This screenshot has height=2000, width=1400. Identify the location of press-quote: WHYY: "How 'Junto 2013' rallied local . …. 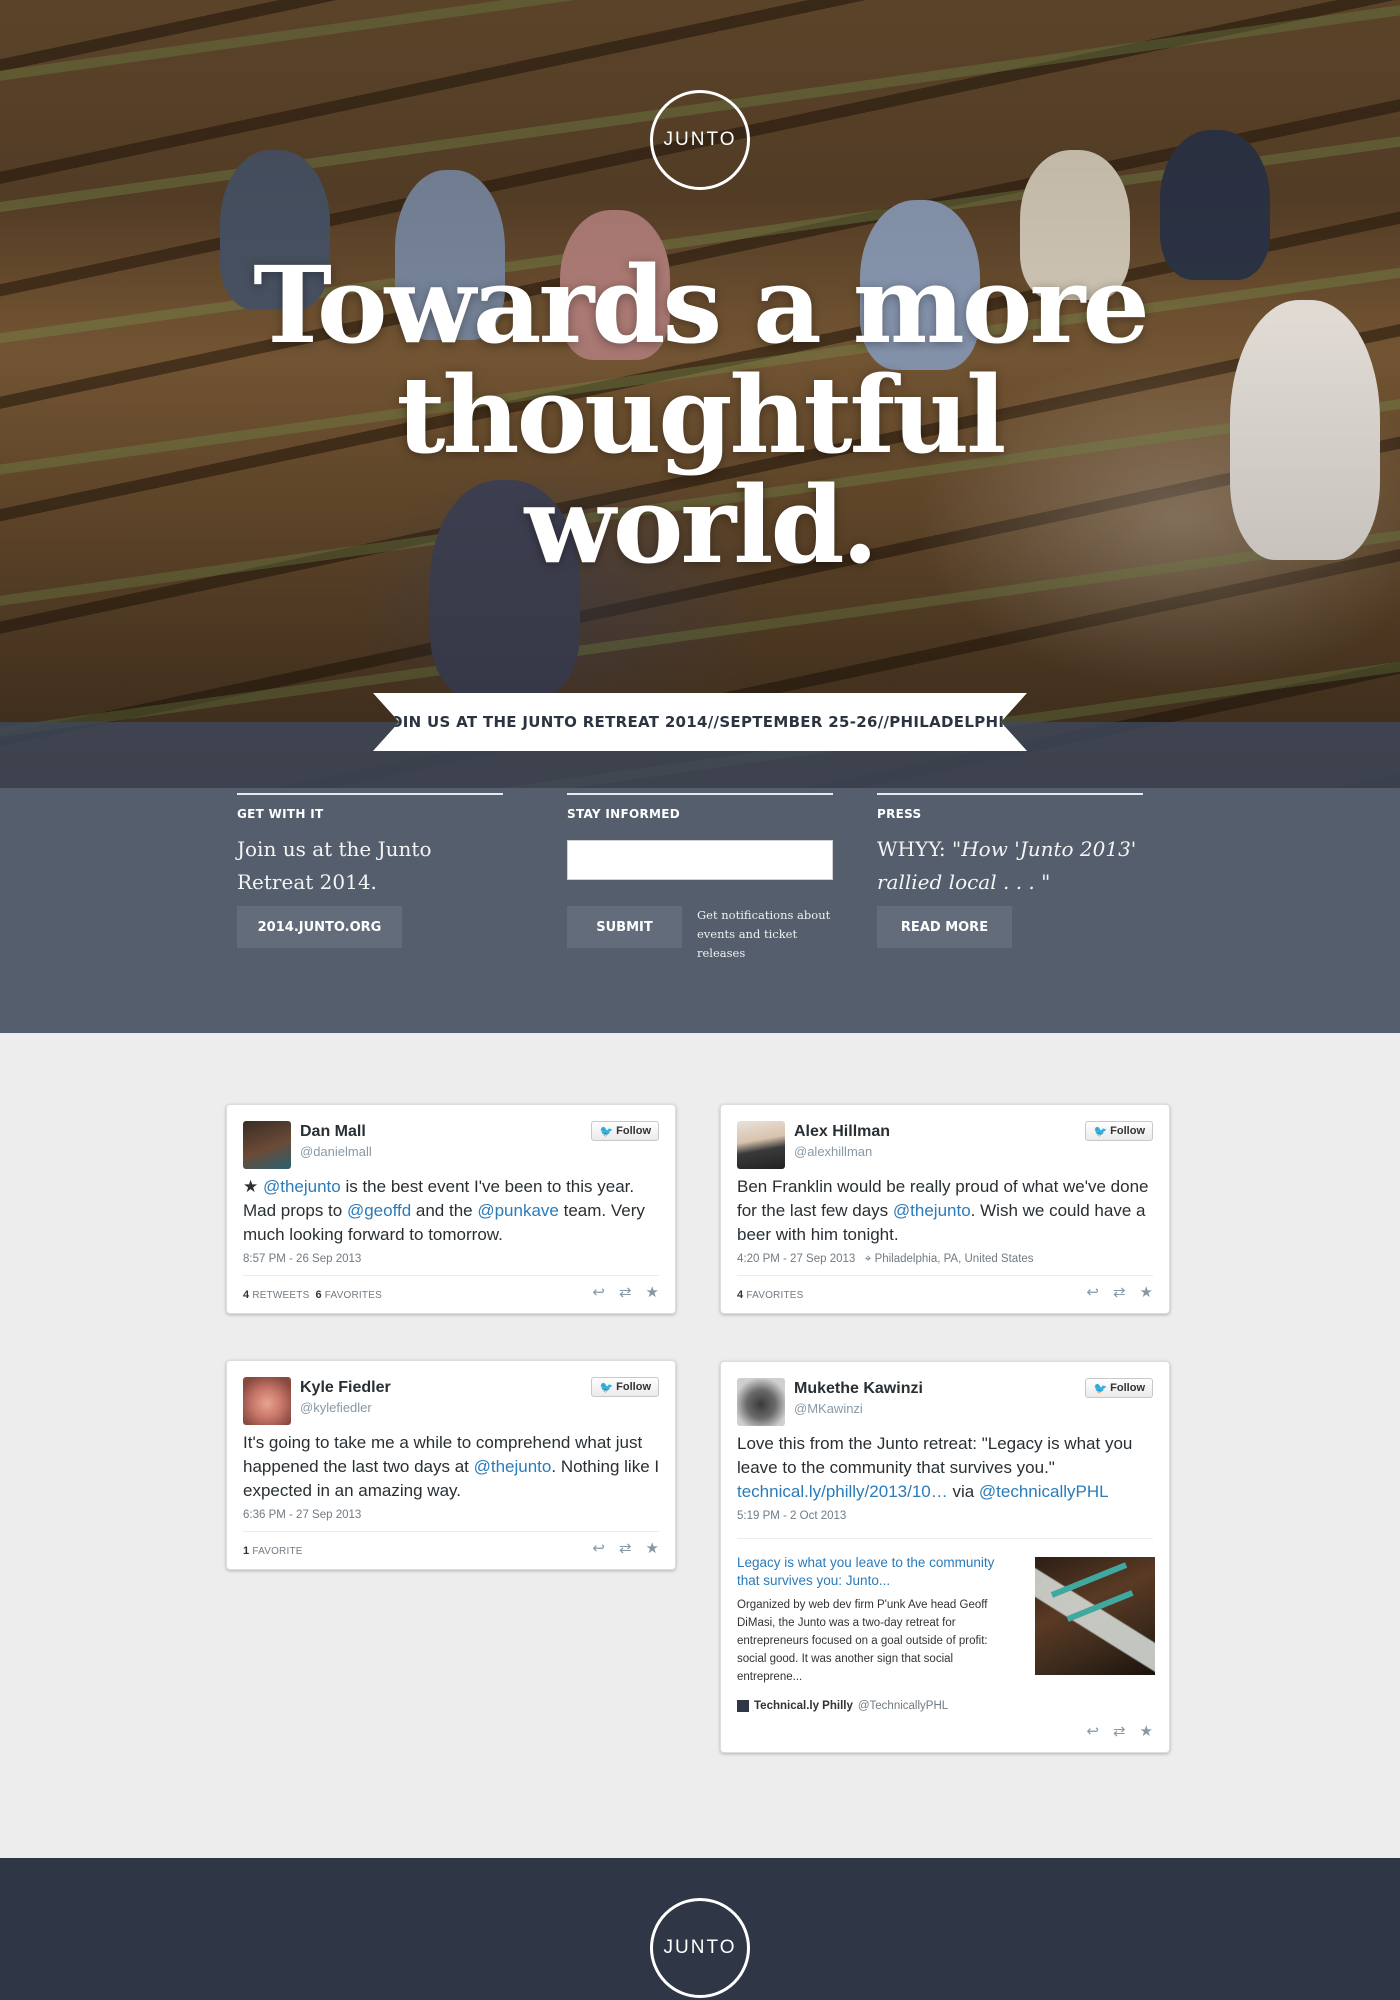
(1007, 866).